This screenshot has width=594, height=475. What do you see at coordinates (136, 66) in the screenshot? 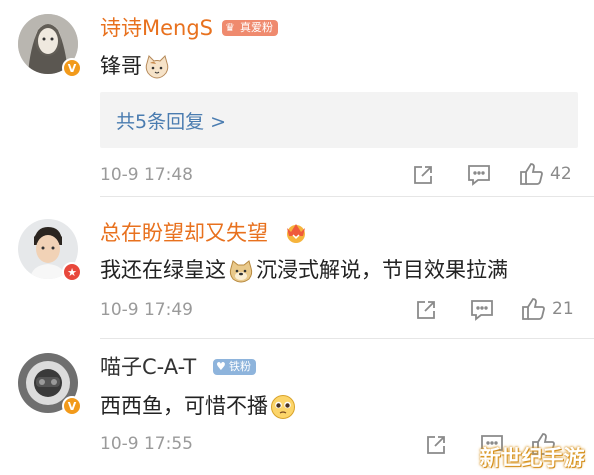
I see `comment-text: 锋哥` at bounding box center [136, 66].